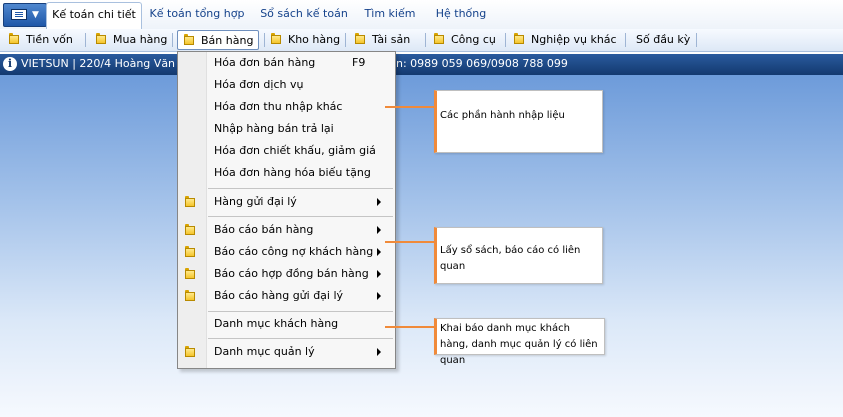  What do you see at coordinates (264, 351) in the screenshot?
I see `menu-item-label: Danh mục quản lý` at bounding box center [264, 351].